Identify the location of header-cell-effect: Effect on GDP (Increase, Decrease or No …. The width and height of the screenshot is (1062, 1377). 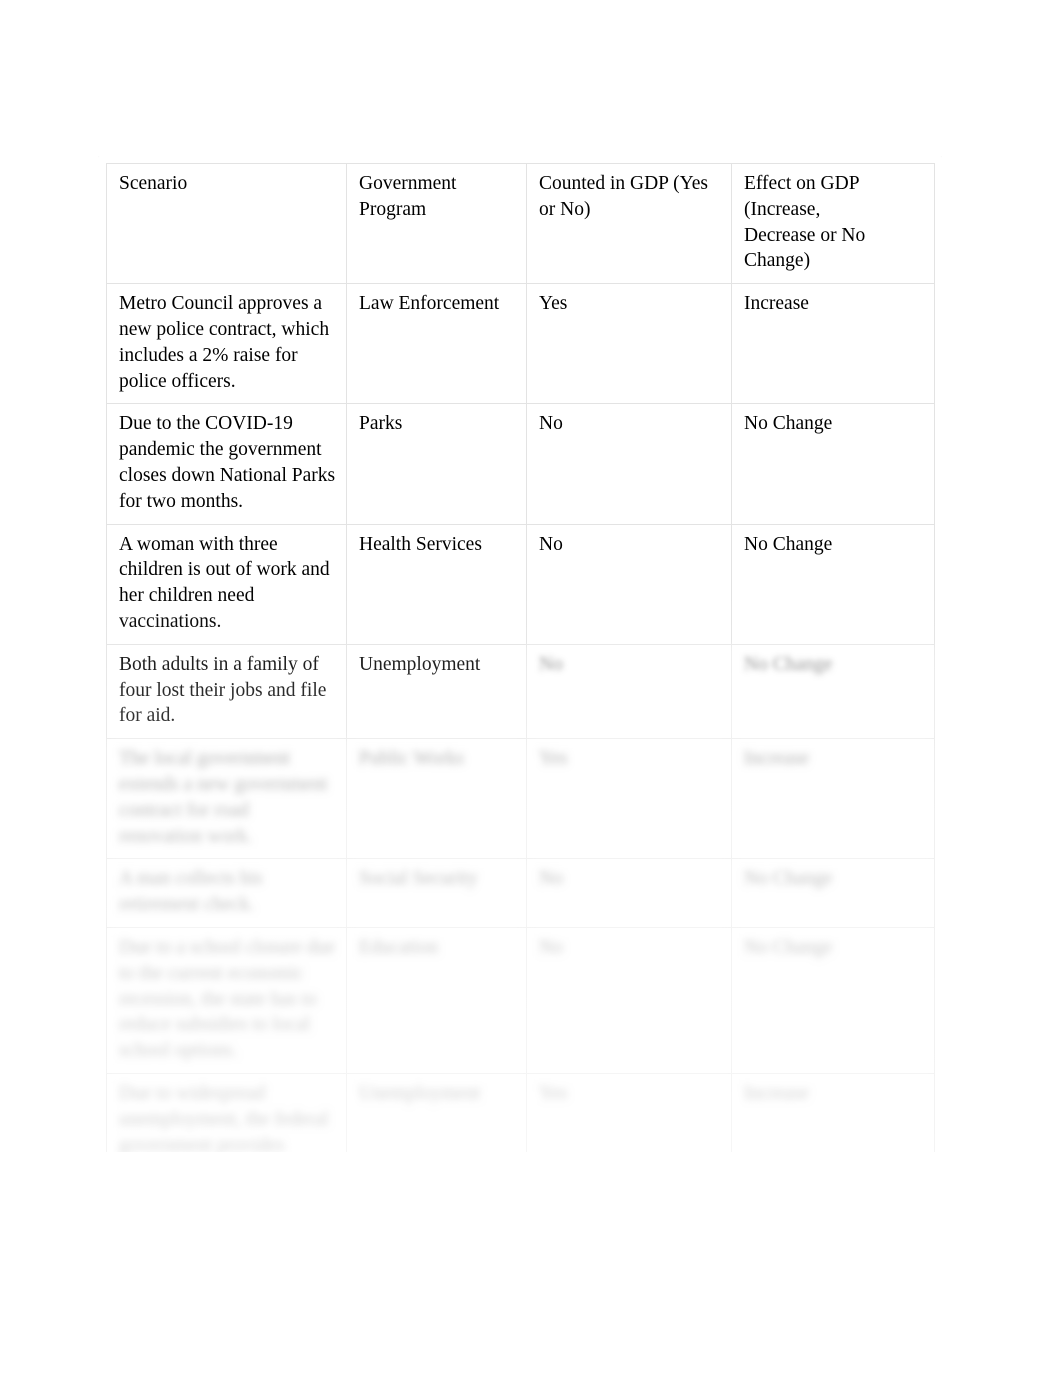
(833, 223).